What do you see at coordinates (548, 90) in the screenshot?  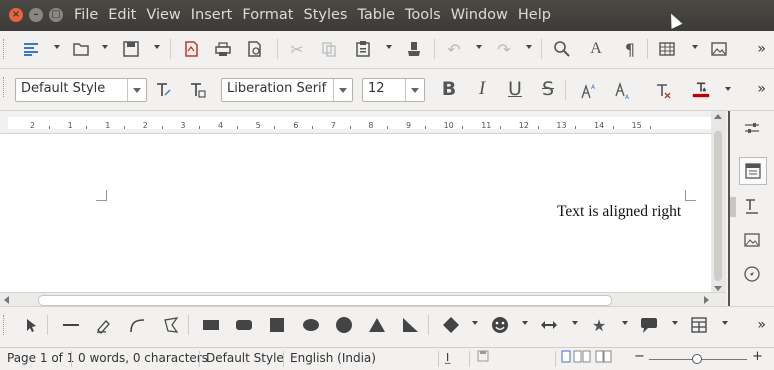 I see `strikethrough-button: S` at bounding box center [548, 90].